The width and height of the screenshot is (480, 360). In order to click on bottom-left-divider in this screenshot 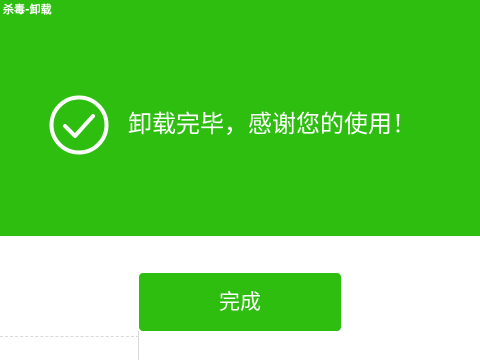, I will do `click(69, 336)`.